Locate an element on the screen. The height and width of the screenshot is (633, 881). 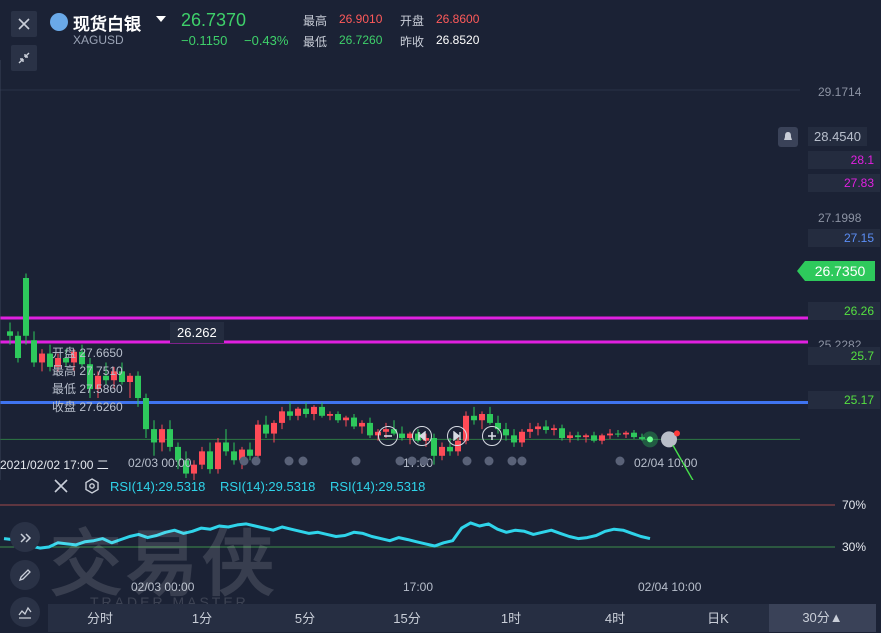
price-change-pct: −0.43% is located at coordinates (266, 40).